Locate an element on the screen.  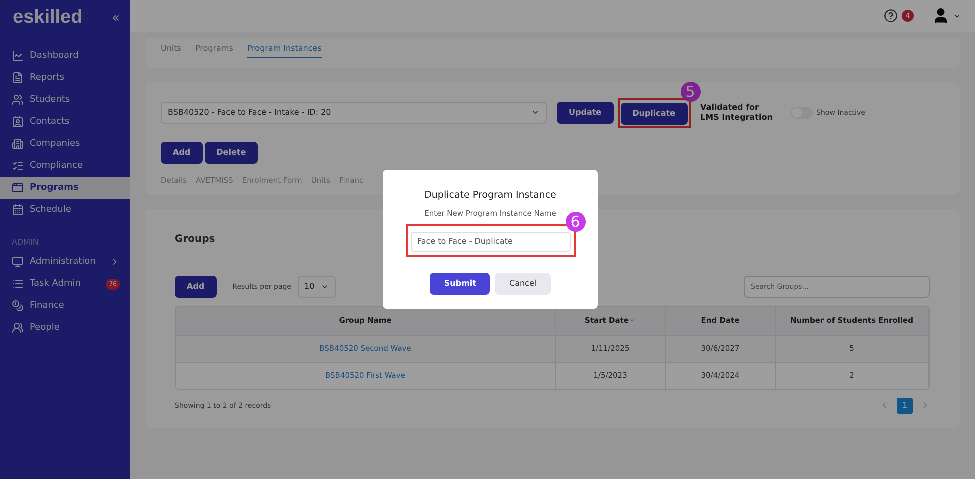
sidebar-item: Finance is located at coordinates (65, 306).